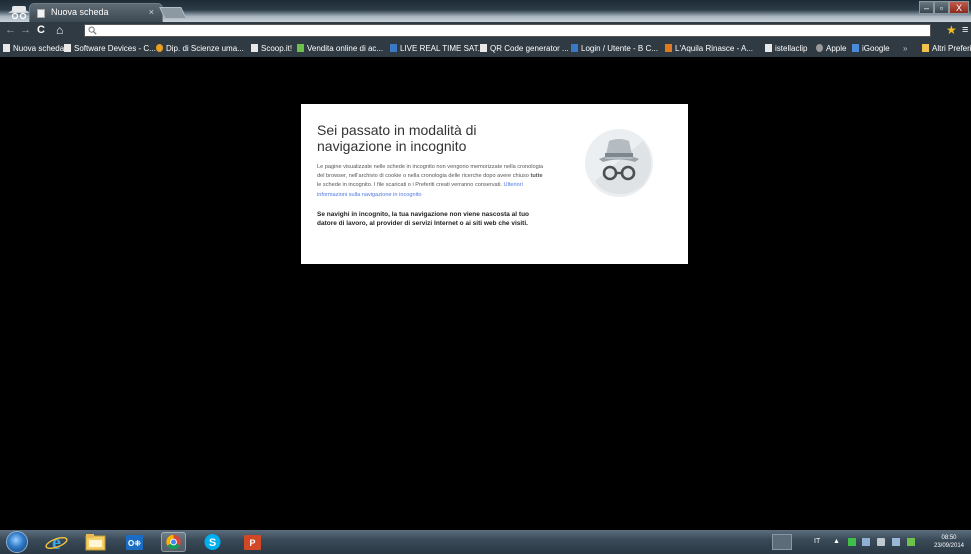  I want to click on clock-time: 08:50, so click(949, 538).